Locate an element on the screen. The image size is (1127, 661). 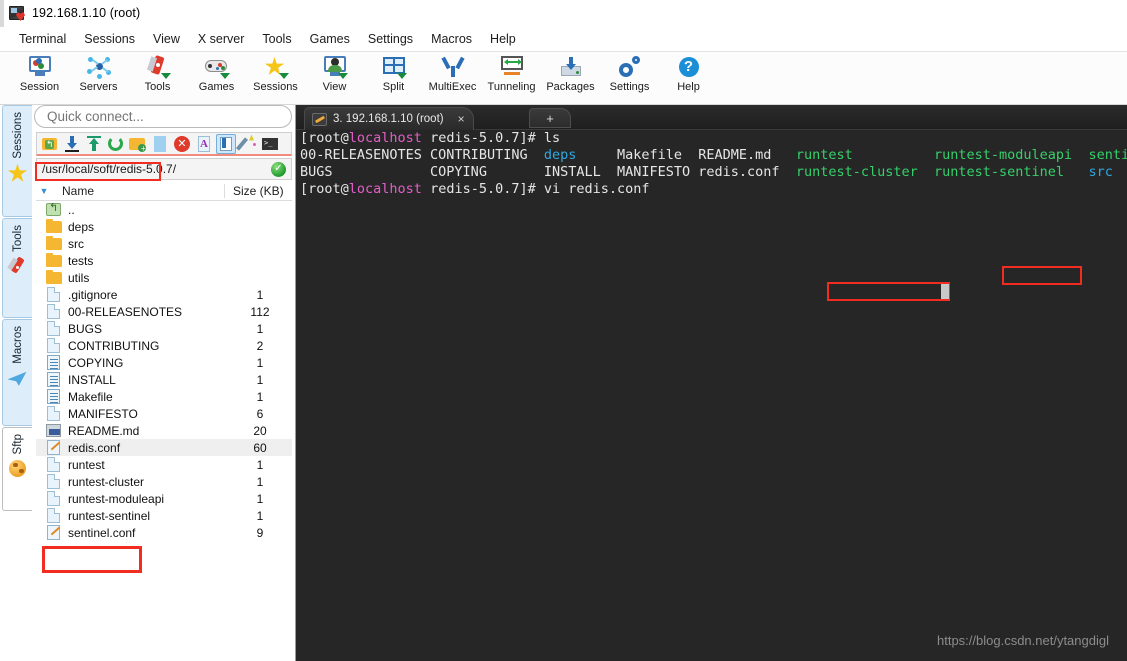
file-row: tests is located at coordinates (164, 260).